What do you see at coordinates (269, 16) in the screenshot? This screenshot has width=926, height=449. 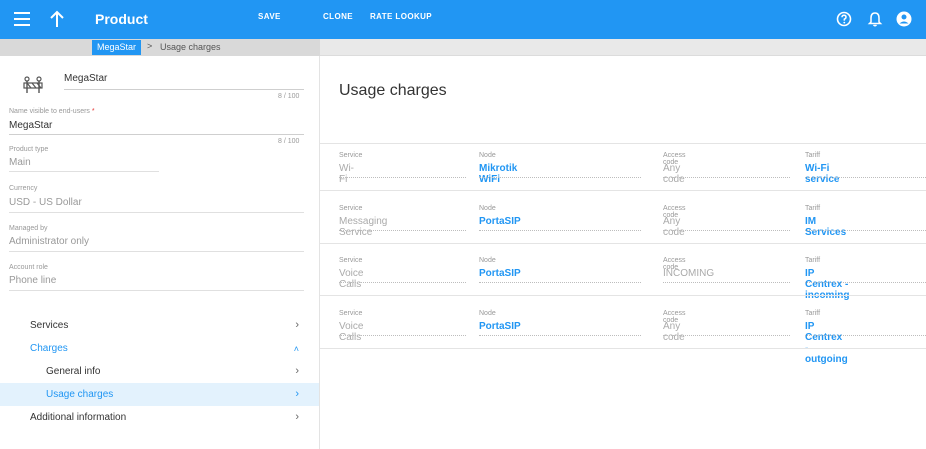 I see `save-button: SAVE` at bounding box center [269, 16].